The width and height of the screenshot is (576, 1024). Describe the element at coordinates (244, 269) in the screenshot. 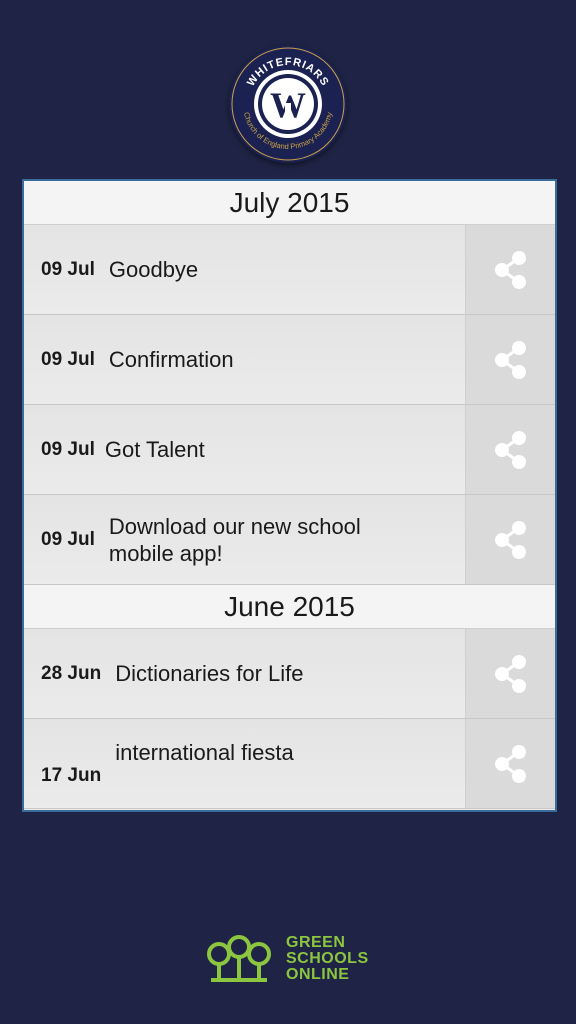

I see `list-item-content: 09 Jul Goodbye` at that location.